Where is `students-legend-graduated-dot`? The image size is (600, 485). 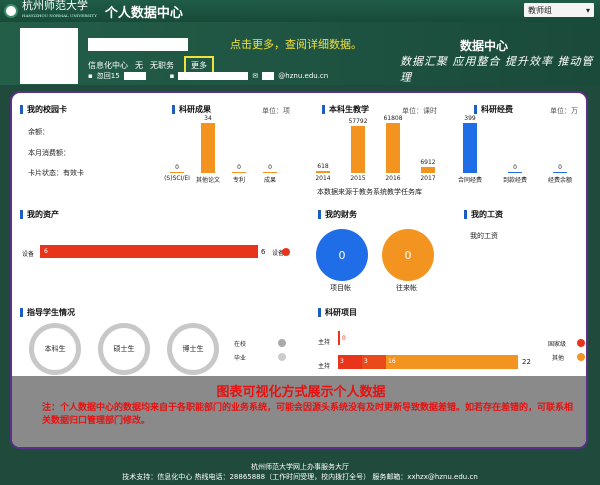
students-legend-graduated-dot is located at coordinates (282, 357).